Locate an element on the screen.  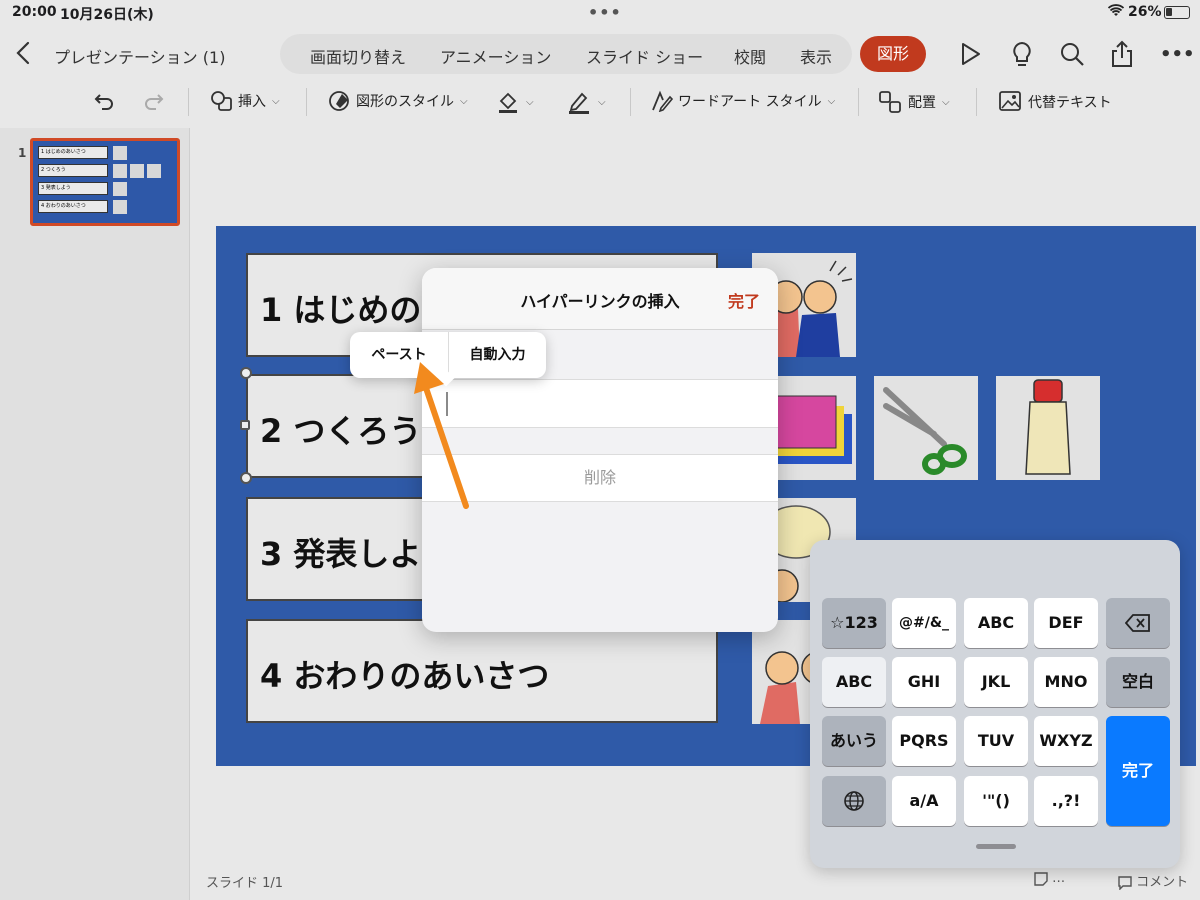
key-quotes: '"() is located at coordinates (996, 801).